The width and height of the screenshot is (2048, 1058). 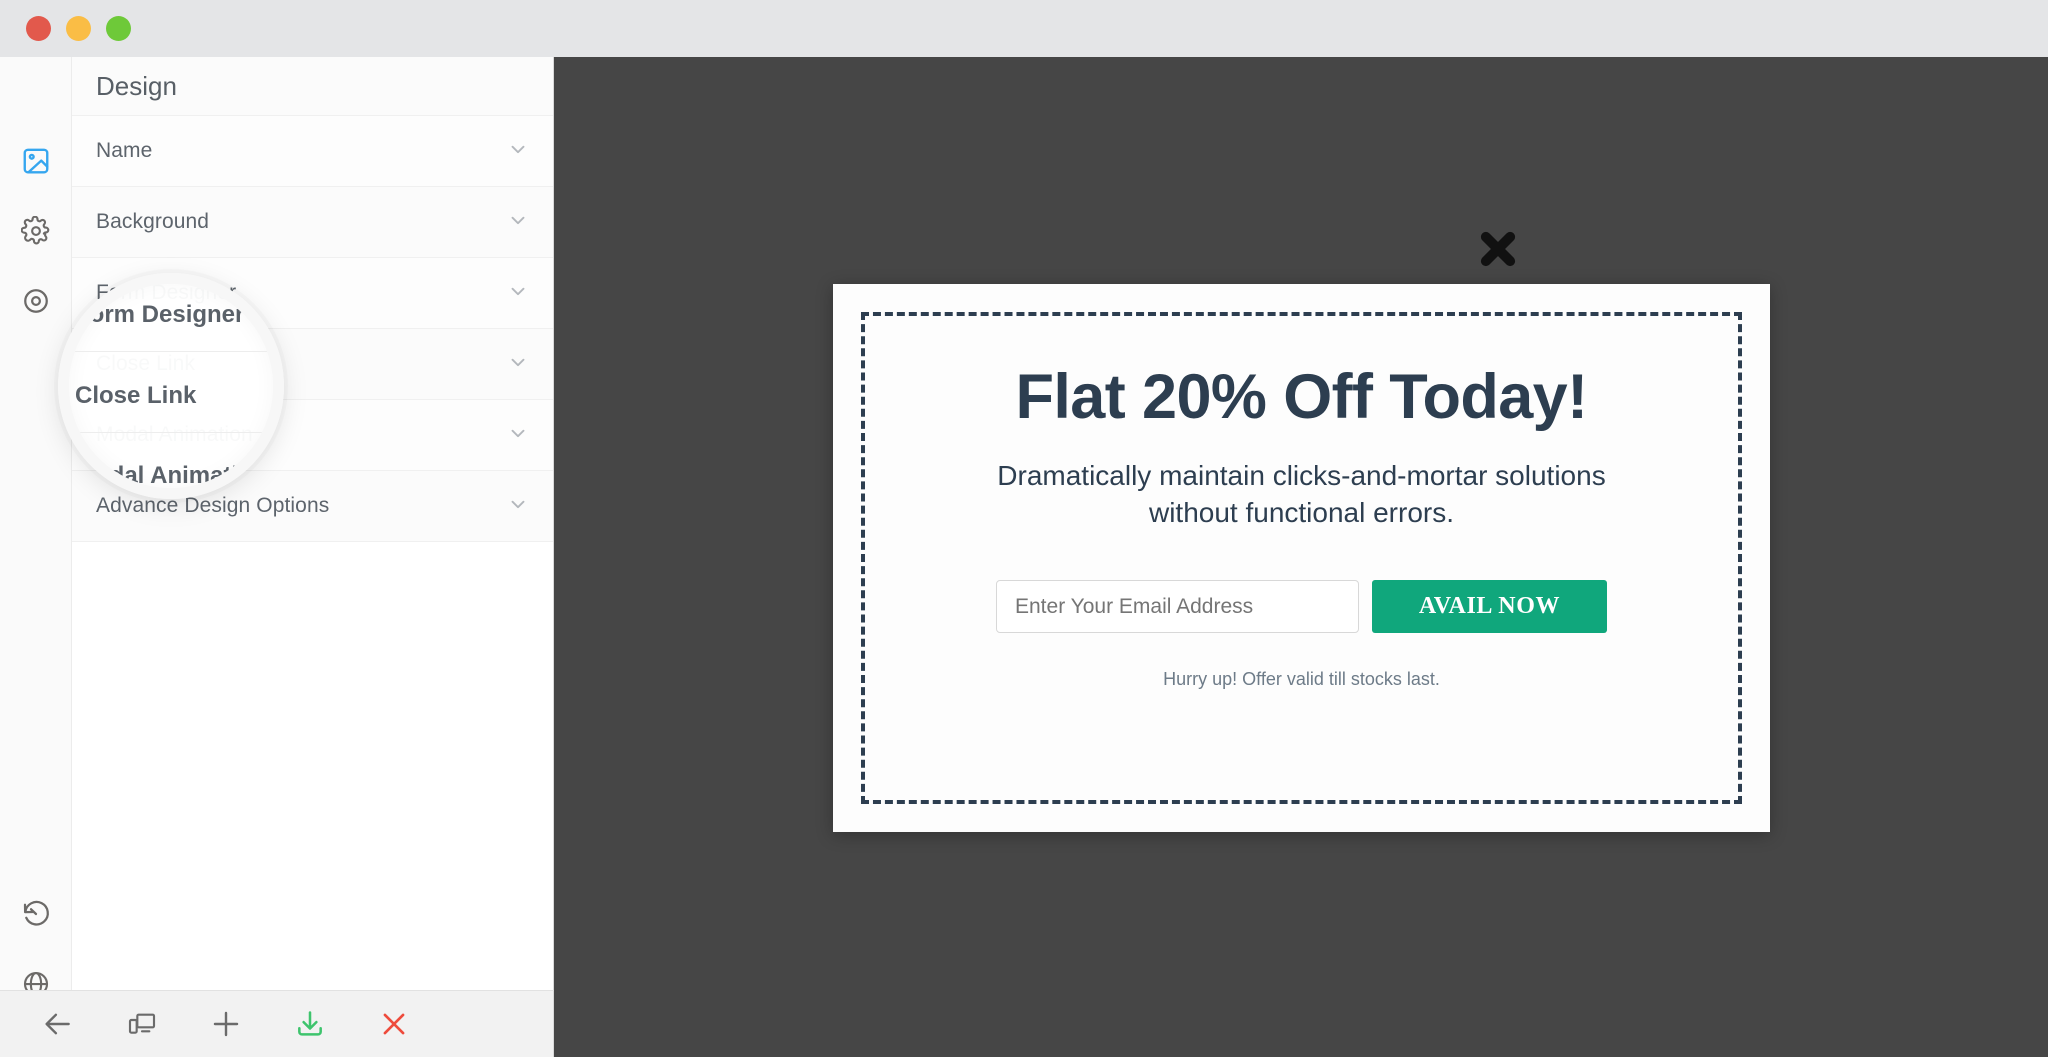 I want to click on accordion-row-advance-design-options: Advance Design Options, so click(x=312, y=506).